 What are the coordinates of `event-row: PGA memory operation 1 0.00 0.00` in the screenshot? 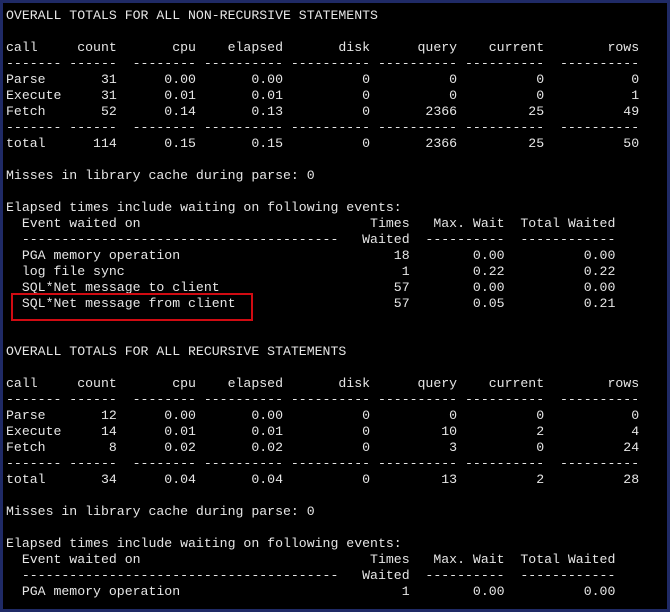 It's located at (311, 591).